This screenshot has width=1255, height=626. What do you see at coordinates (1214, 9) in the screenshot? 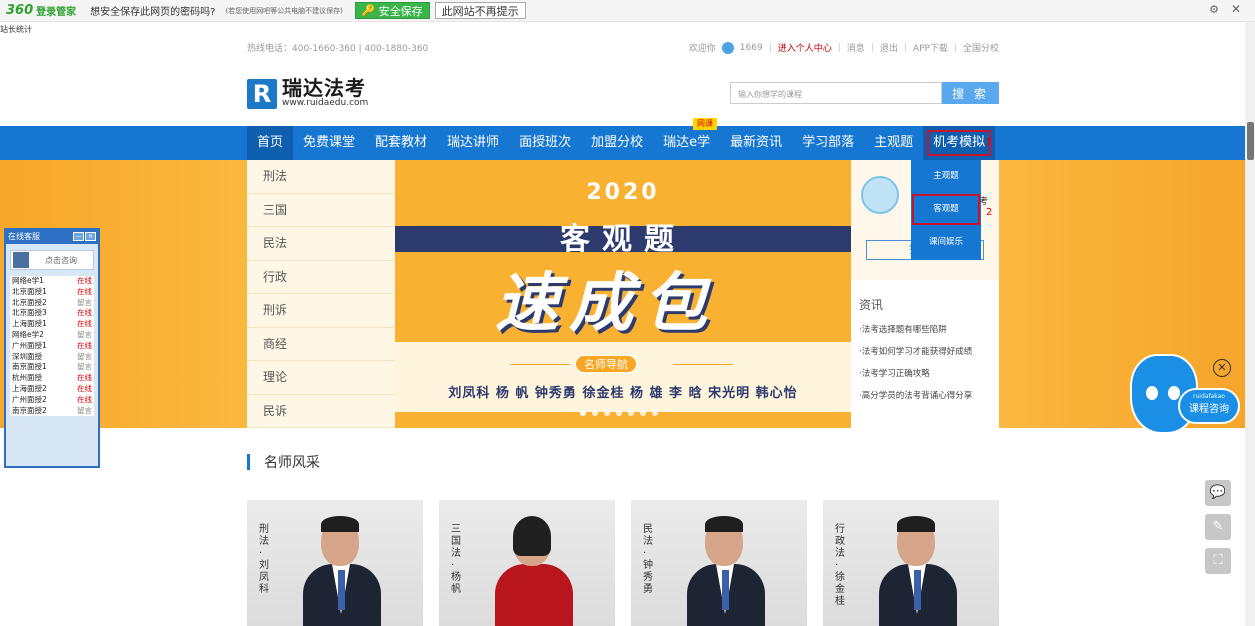
I see `settings-icon: ⚙` at bounding box center [1214, 9].